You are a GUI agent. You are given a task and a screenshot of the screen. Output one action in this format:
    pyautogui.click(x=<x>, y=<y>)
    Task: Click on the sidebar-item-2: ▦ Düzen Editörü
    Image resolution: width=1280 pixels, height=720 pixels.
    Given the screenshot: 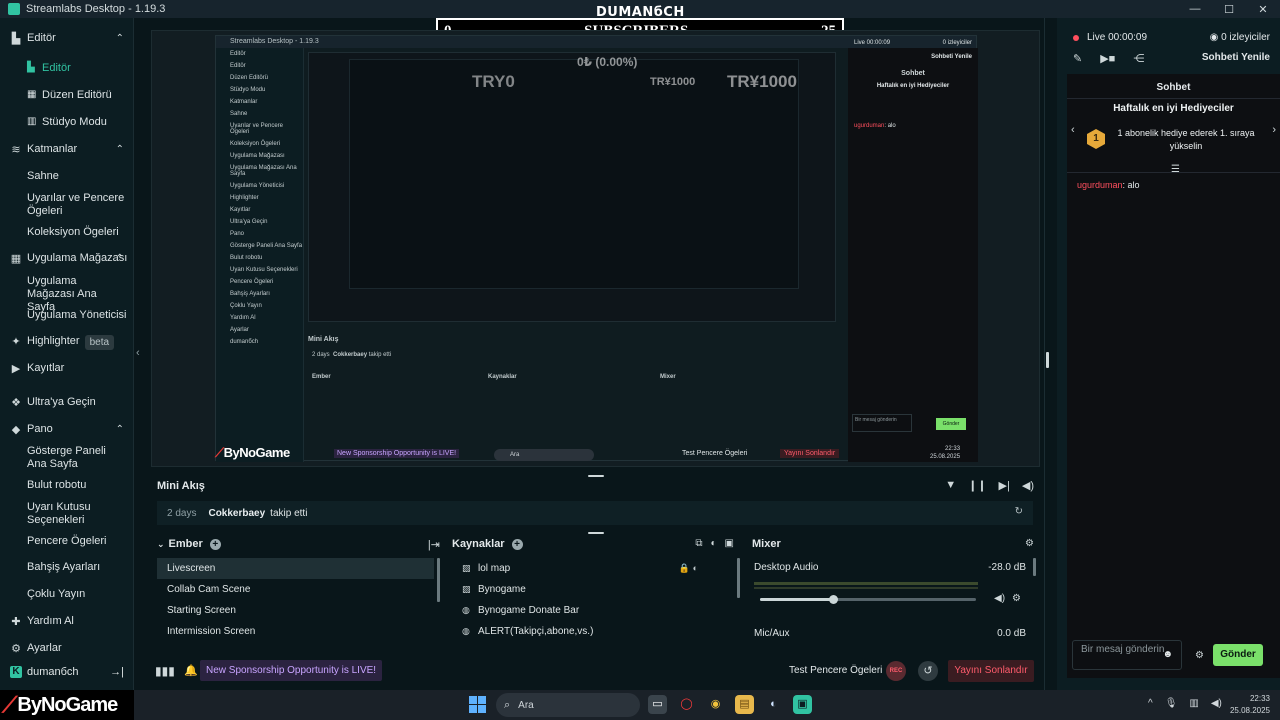 What is the action you would take?
    pyautogui.click(x=67, y=95)
    